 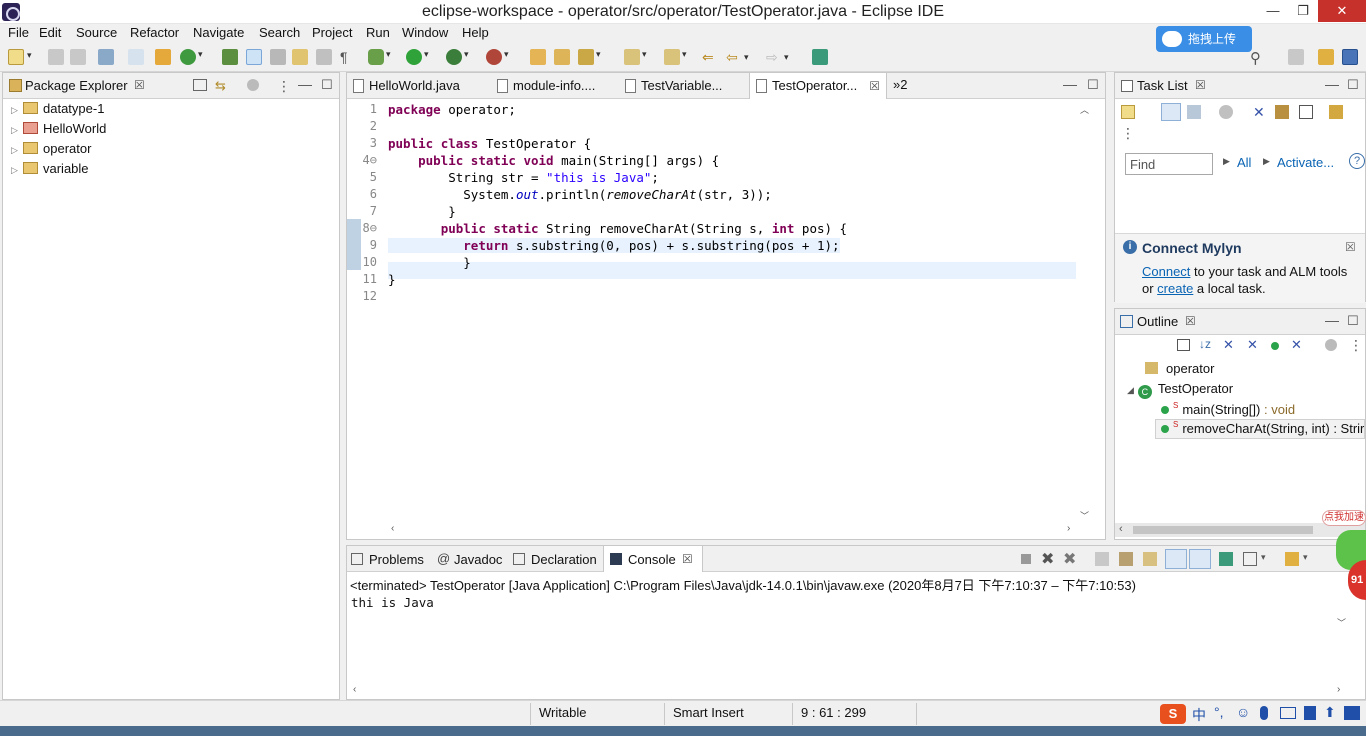 What do you see at coordinates (362, 228) in the screenshot?
I see `line-number: 8⊖` at bounding box center [362, 228].